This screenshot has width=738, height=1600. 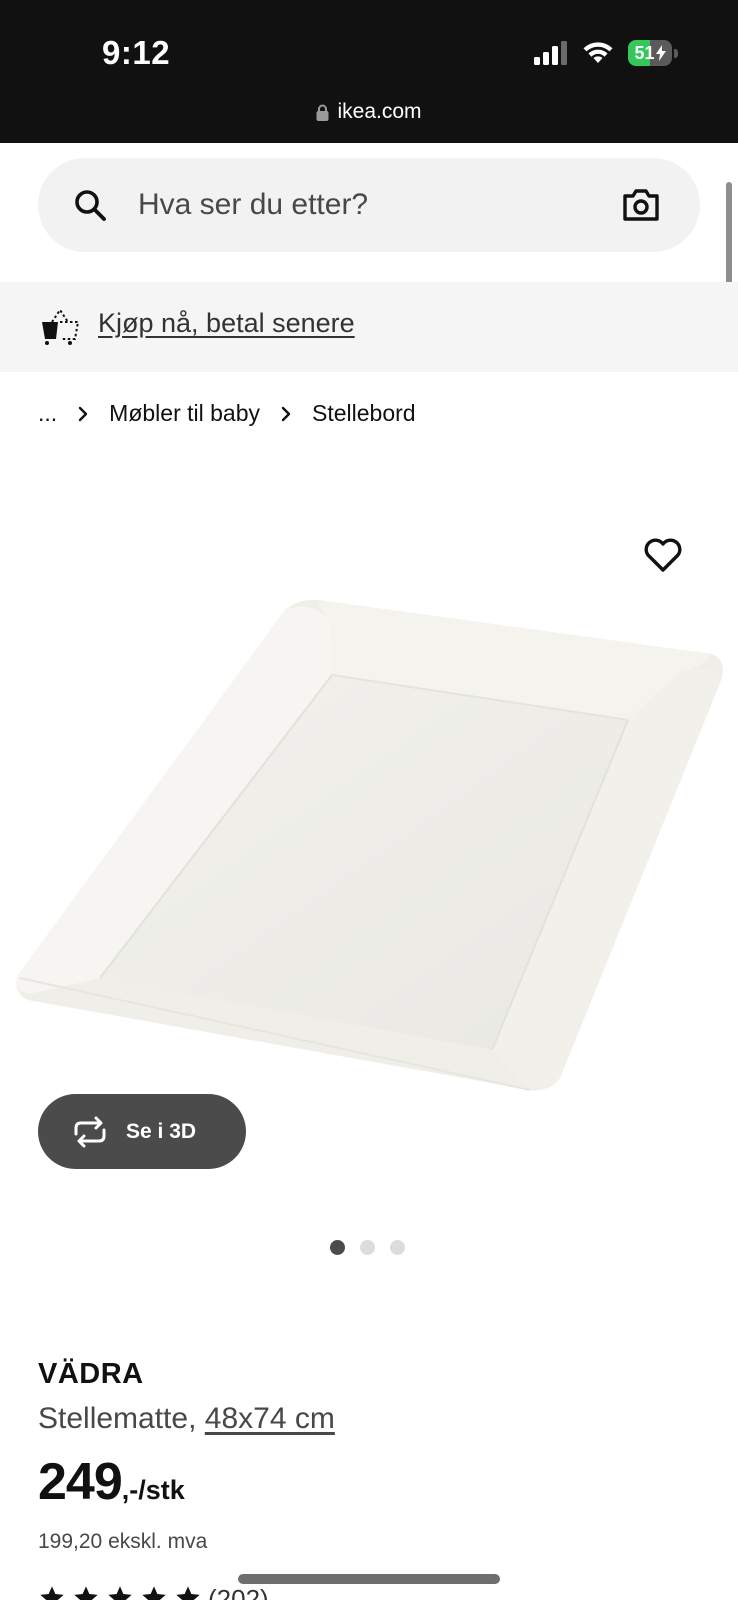 I want to click on status-time: 9:12, so click(x=136, y=52).